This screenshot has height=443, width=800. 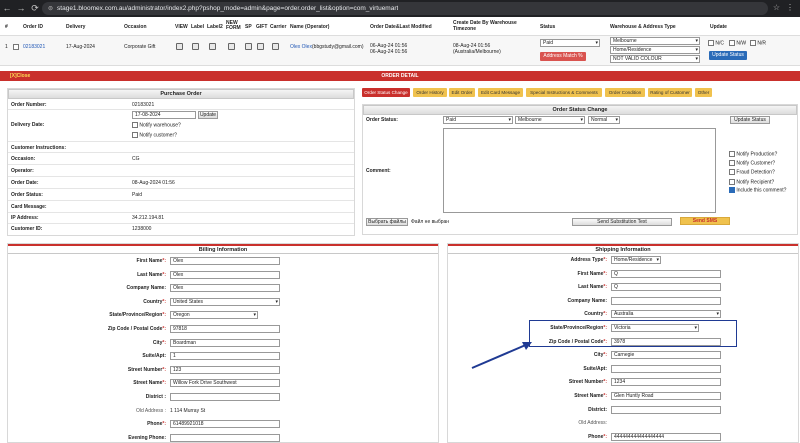 What do you see at coordinates (260, 47) in the screenshot?
I see `gift-icon` at bounding box center [260, 47].